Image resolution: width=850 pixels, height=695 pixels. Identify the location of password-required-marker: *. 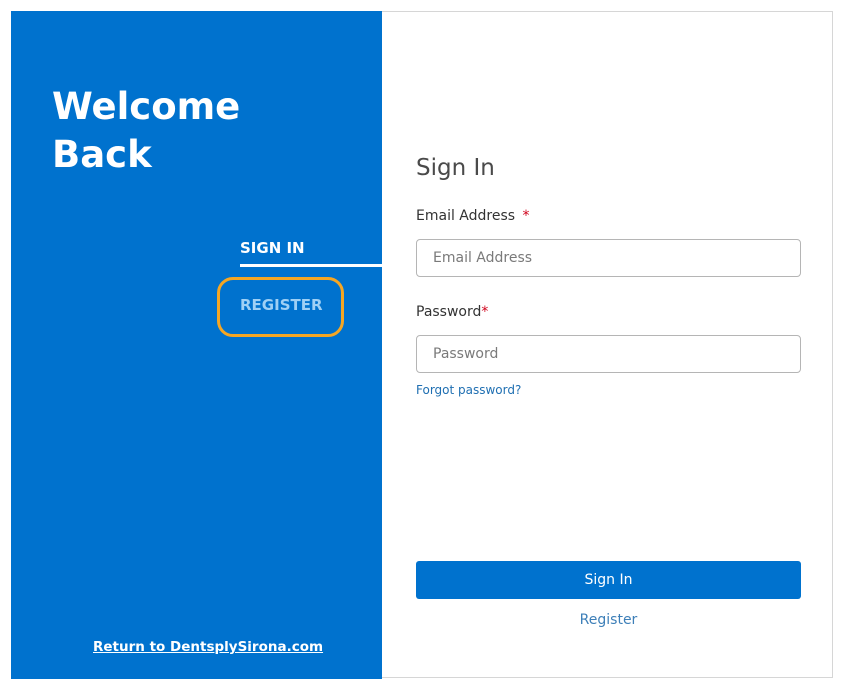
(485, 312).